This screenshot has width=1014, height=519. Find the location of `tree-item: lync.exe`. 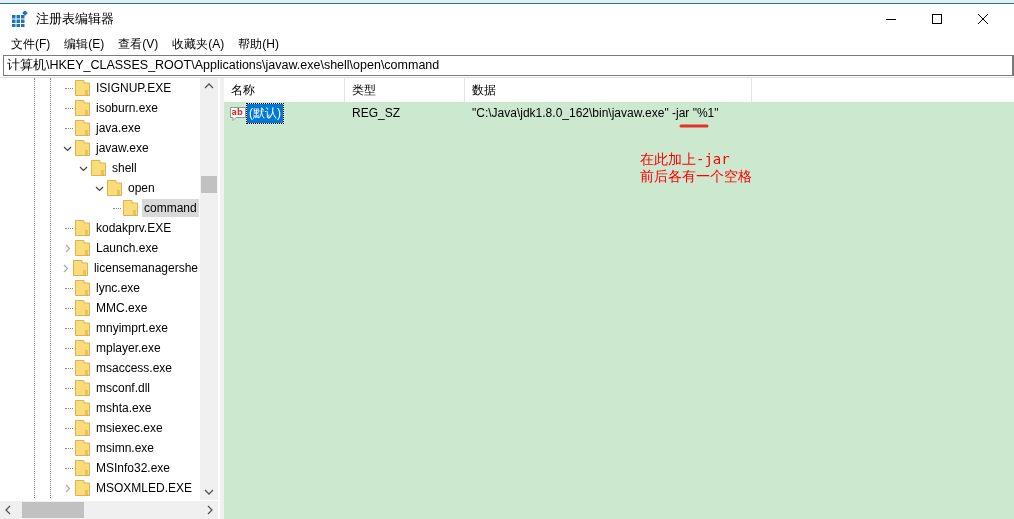

tree-item: lync.exe is located at coordinates (118, 288).